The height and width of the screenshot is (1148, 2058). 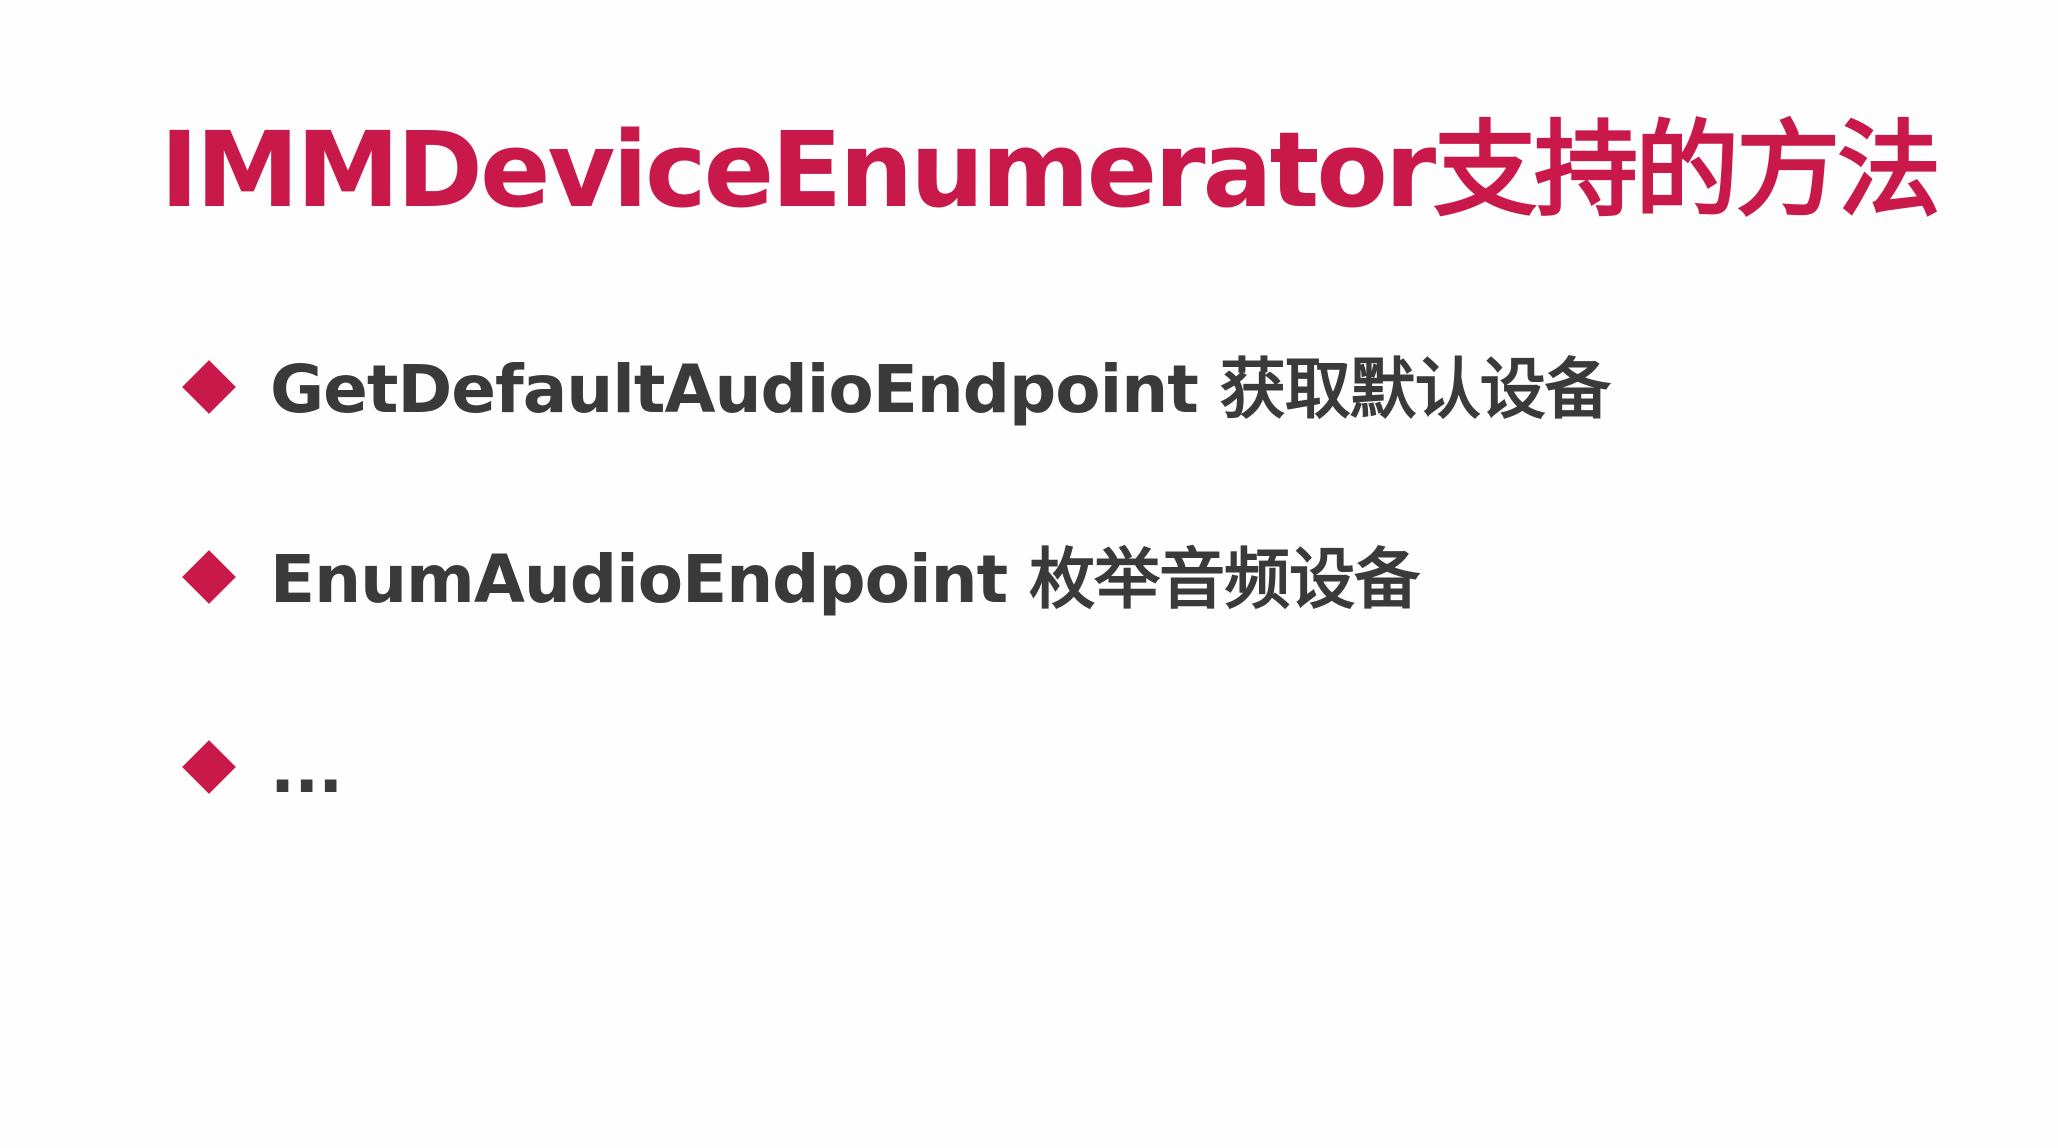 I want to click on bullet-text: GetDefaultAudioEndpoint 获取默认设备, so click(x=940, y=389).